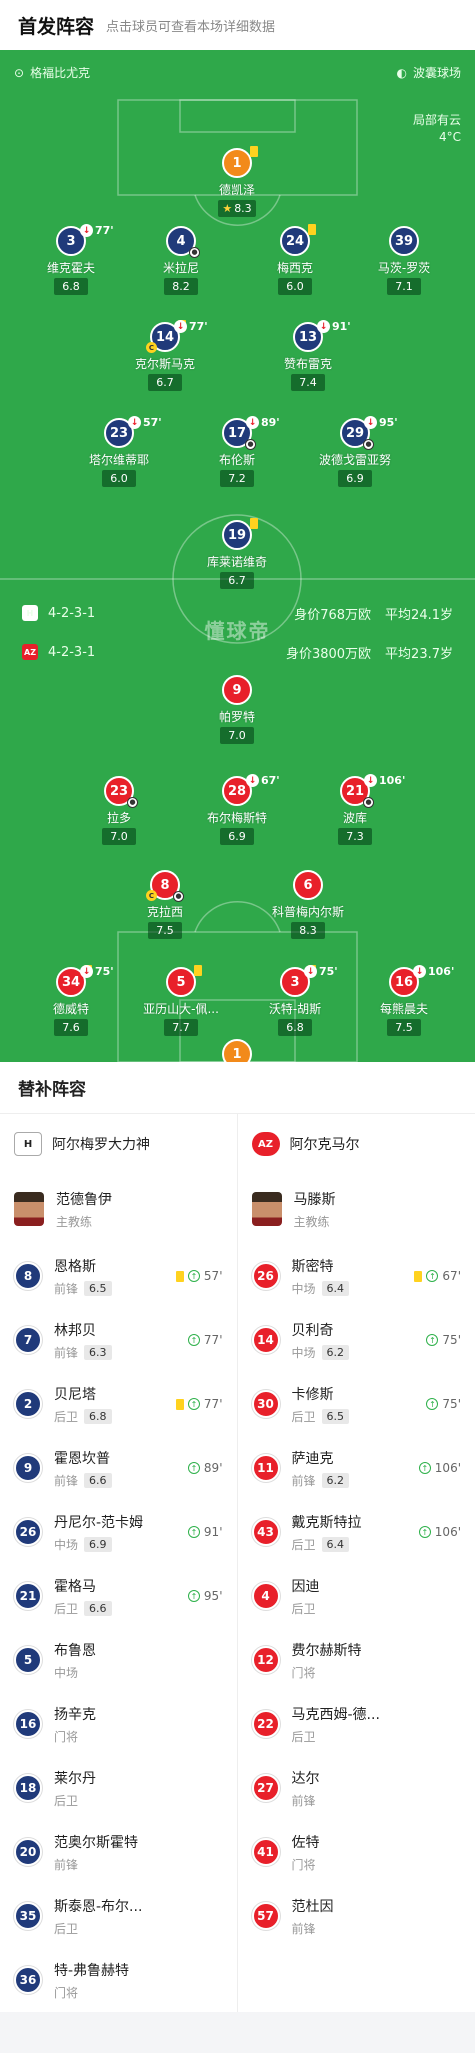 The image size is (475, 2053). What do you see at coordinates (436, 120) in the screenshot?
I see `weather-text: 局部有云` at bounding box center [436, 120].